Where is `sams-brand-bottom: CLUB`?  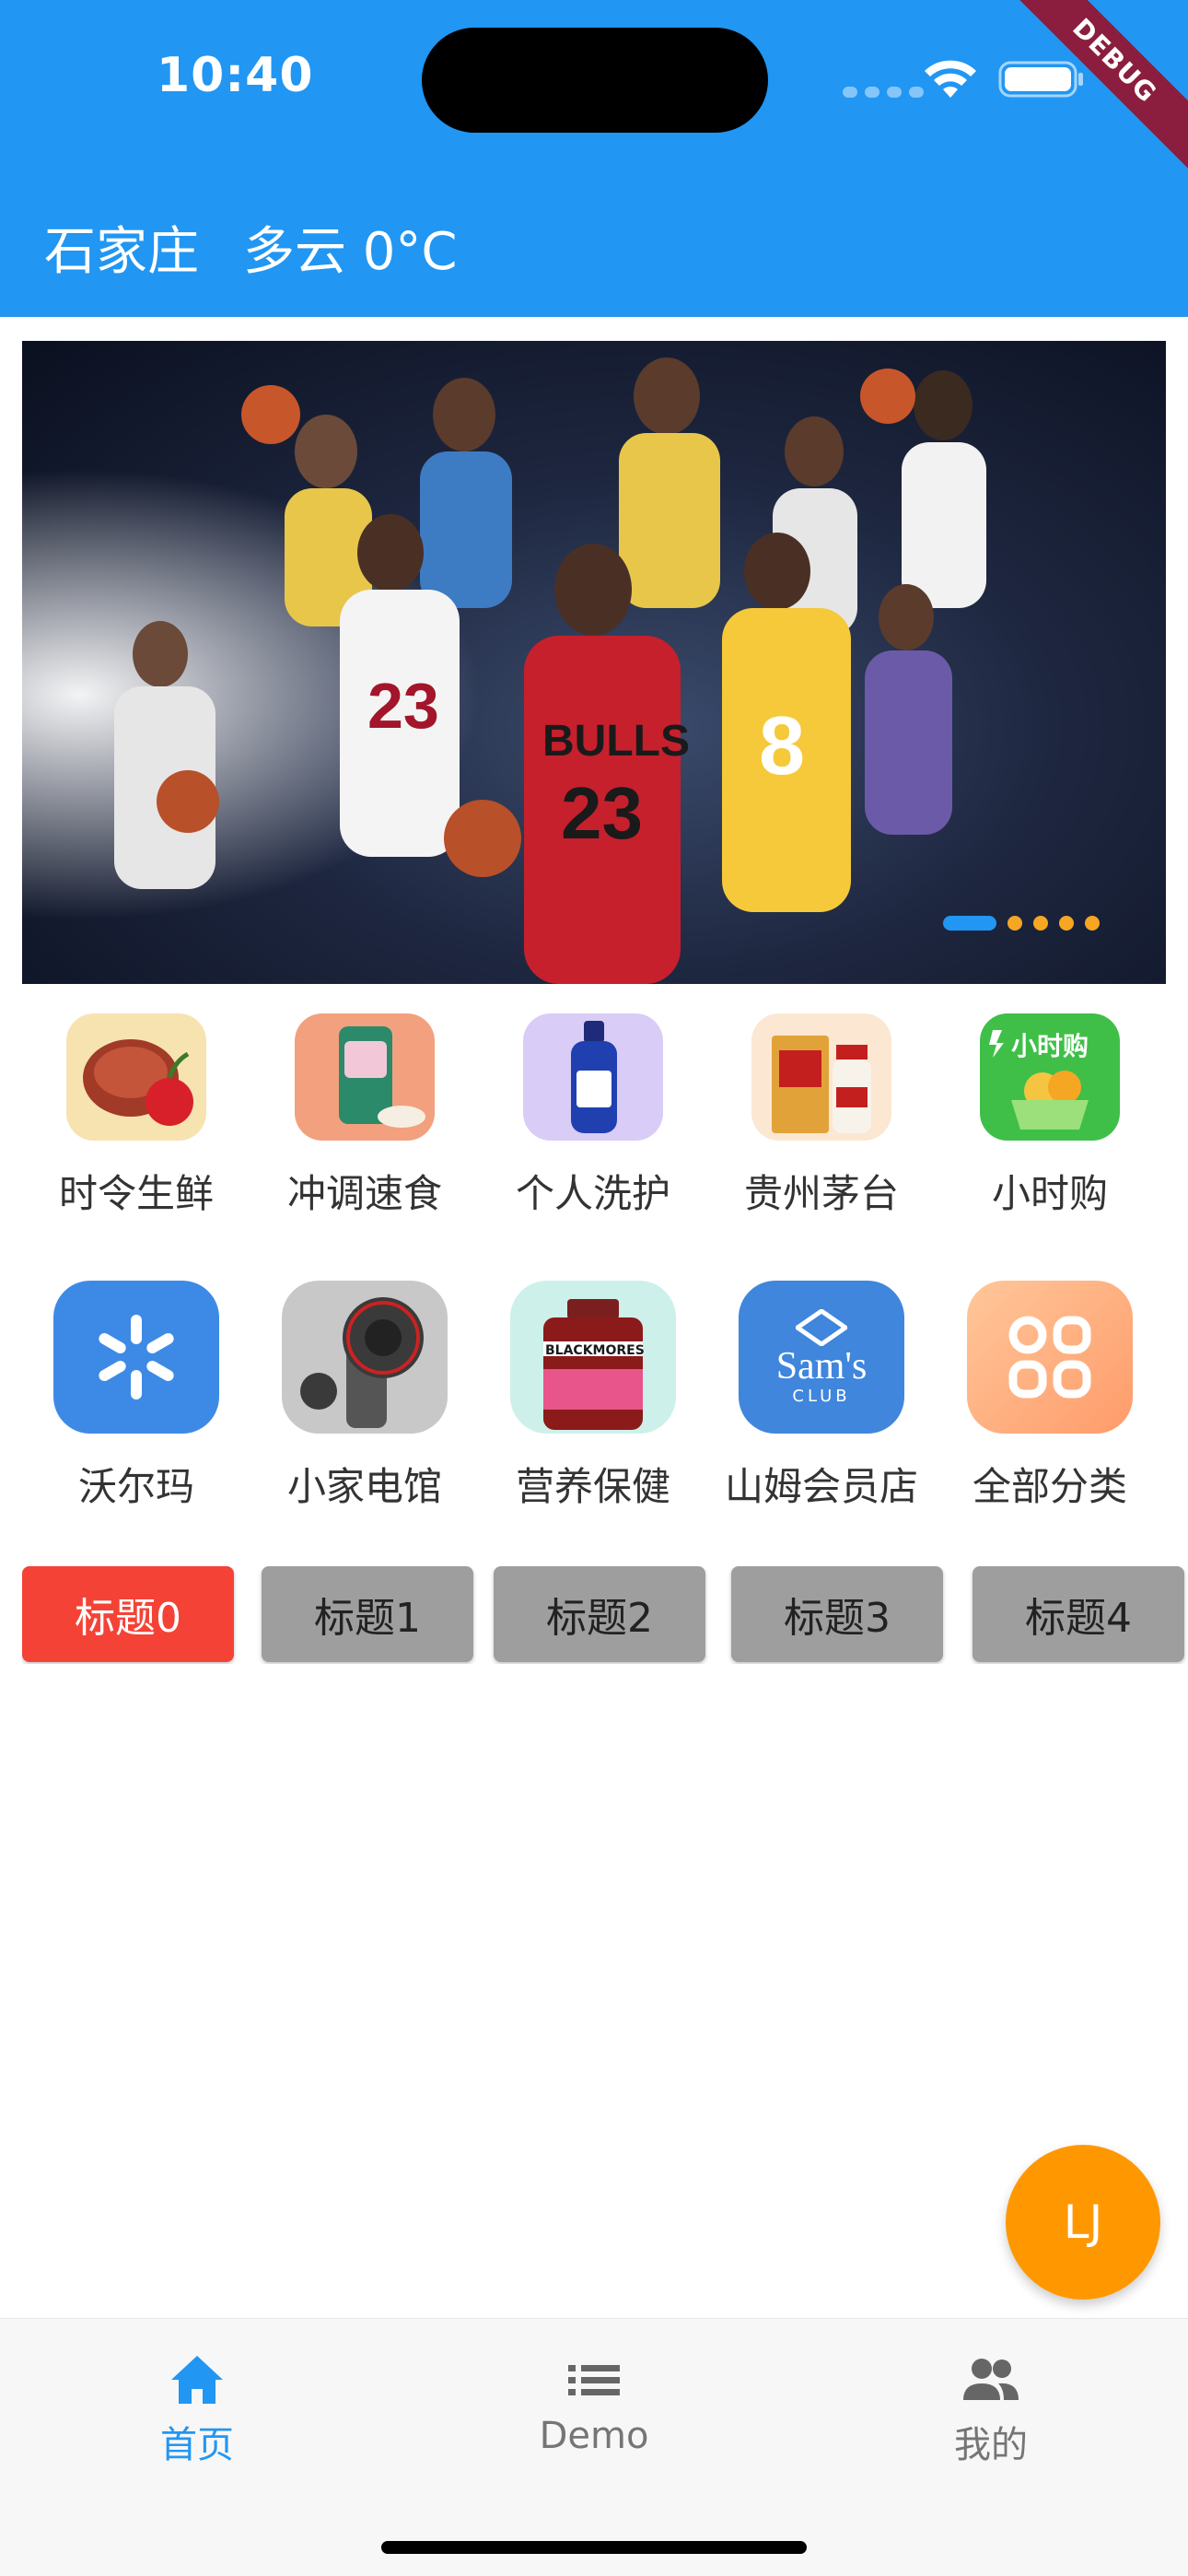
sams-brand-bottom: CLUB is located at coordinates (821, 1396).